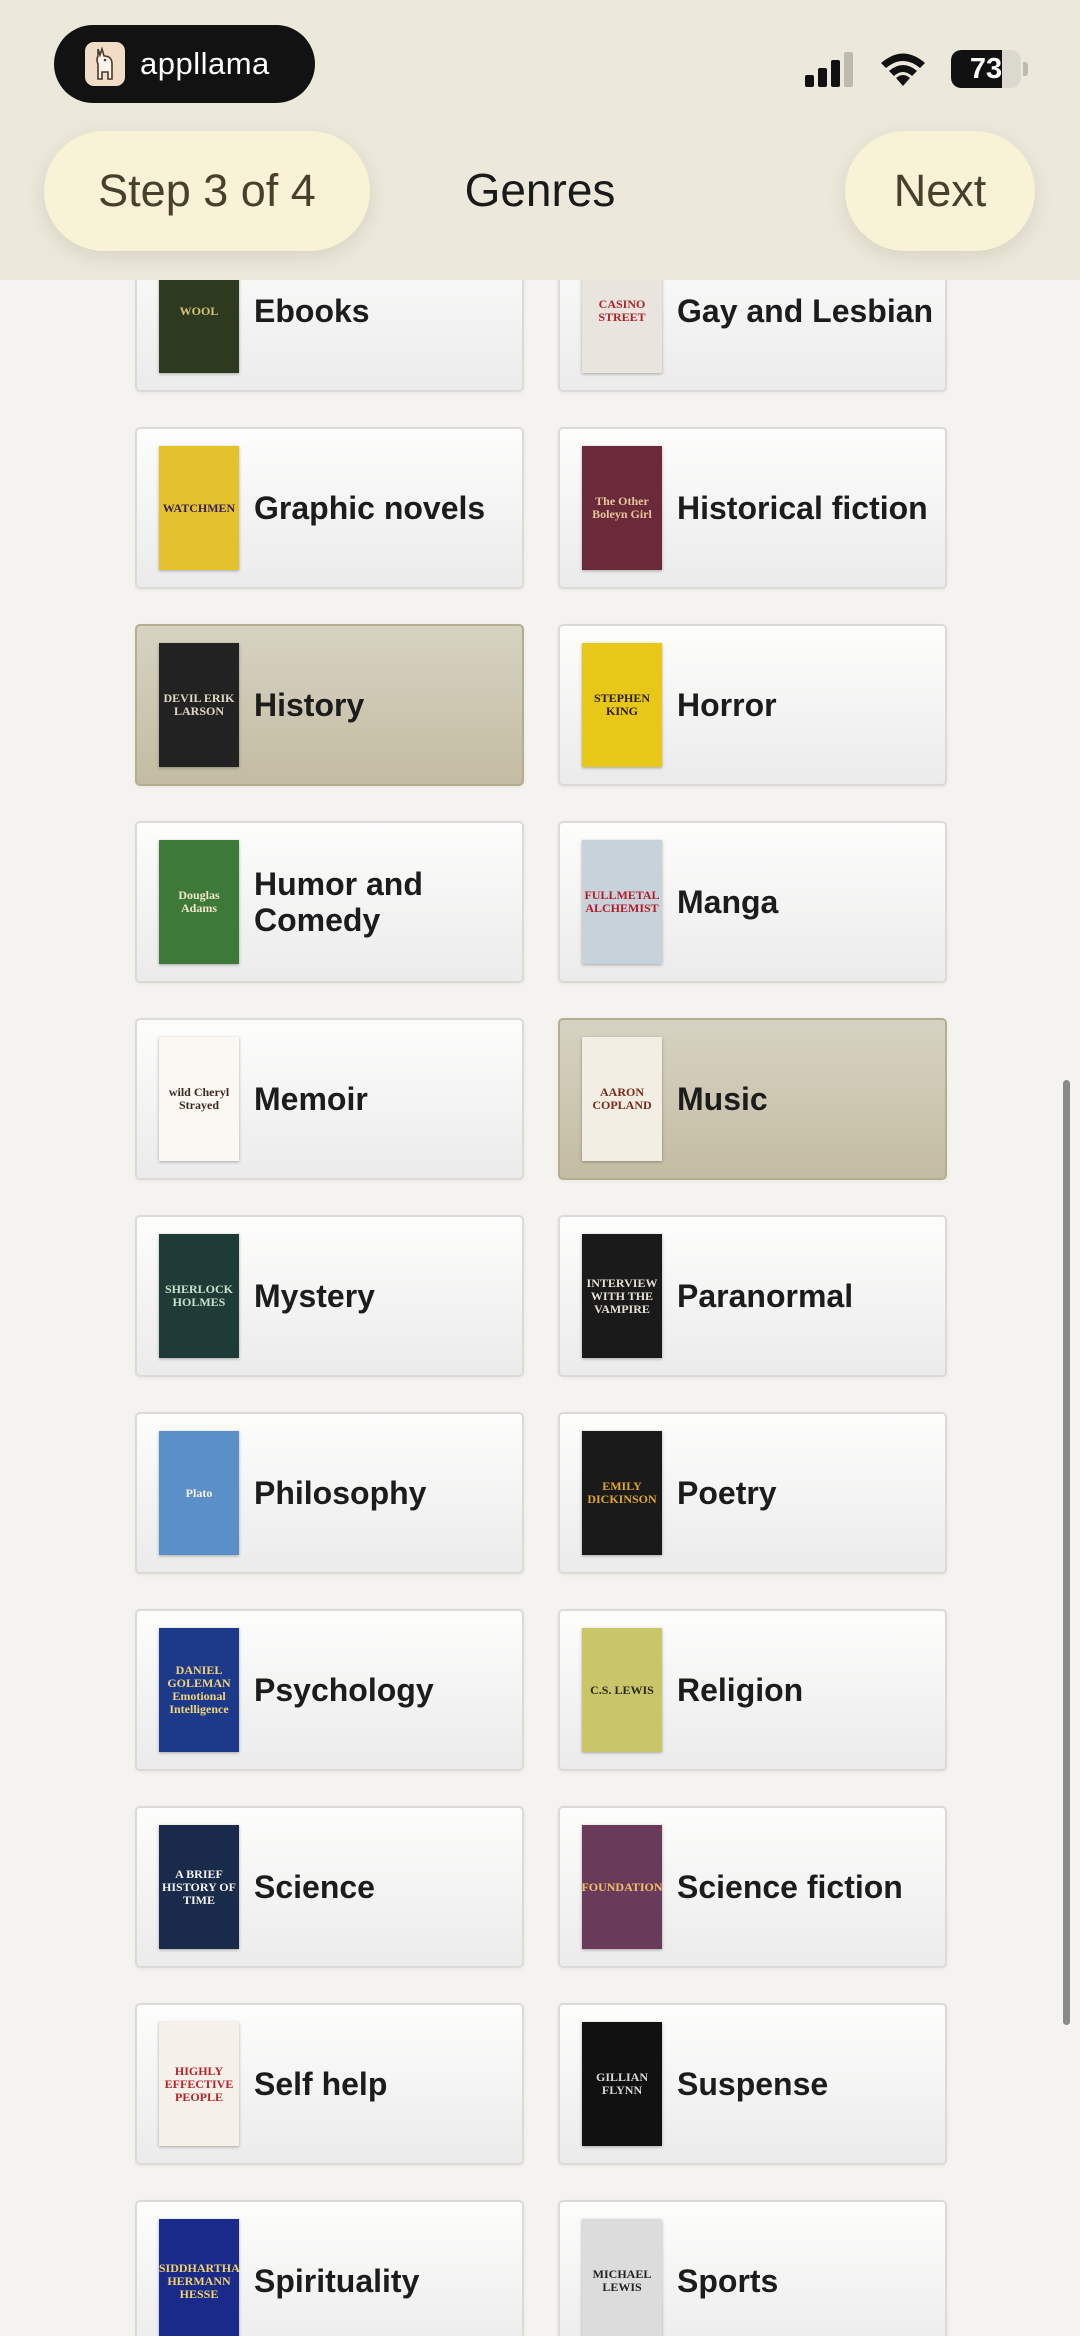 This screenshot has width=1080, height=2336. I want to click on book-cover-image: STEPHEN KING, so click(622, 705).